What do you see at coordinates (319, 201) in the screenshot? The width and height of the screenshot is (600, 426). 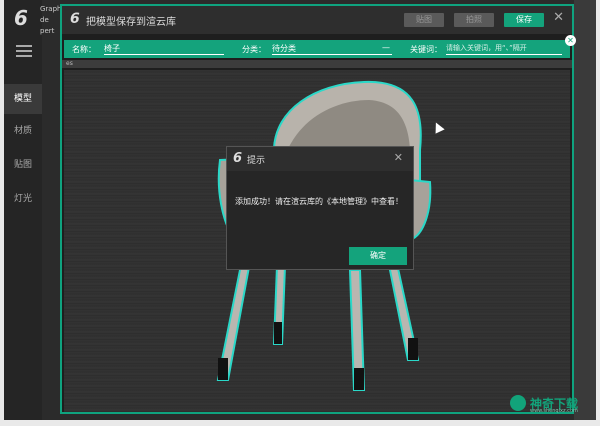 I see `message-text: 添加成功！请在渲云库的《本地管理》中查看！` at bounding box center [319, 201].